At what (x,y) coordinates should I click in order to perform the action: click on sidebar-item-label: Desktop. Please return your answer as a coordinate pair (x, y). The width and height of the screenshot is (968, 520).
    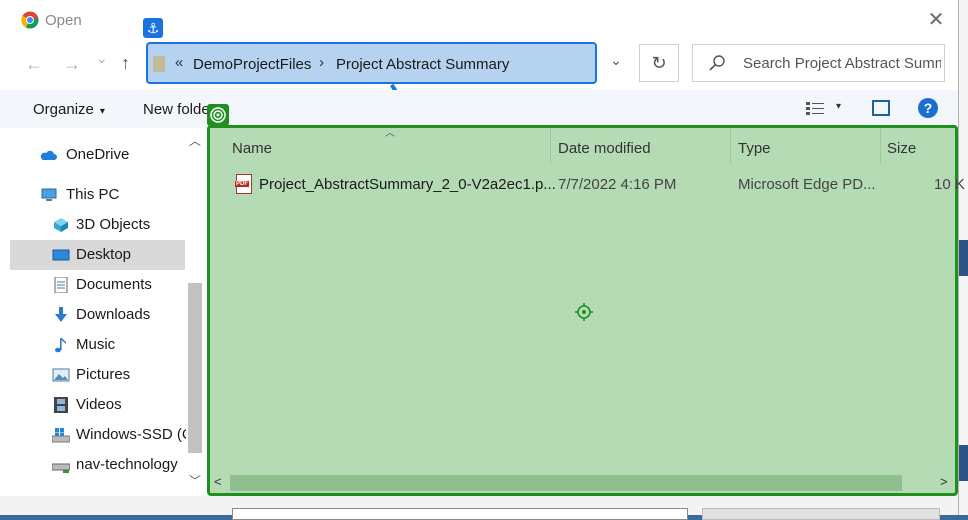
    Looking at the image, I should click on (104, 254).